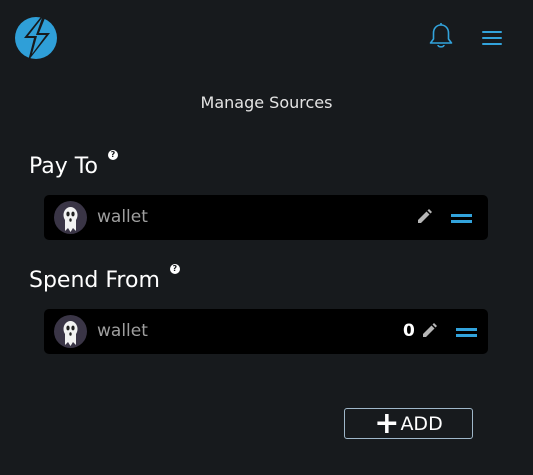  What do you see at coordinates (94, 280) in the screenshot?
I see `spend-from-title: Spend From` at bounding box center [94, 280].